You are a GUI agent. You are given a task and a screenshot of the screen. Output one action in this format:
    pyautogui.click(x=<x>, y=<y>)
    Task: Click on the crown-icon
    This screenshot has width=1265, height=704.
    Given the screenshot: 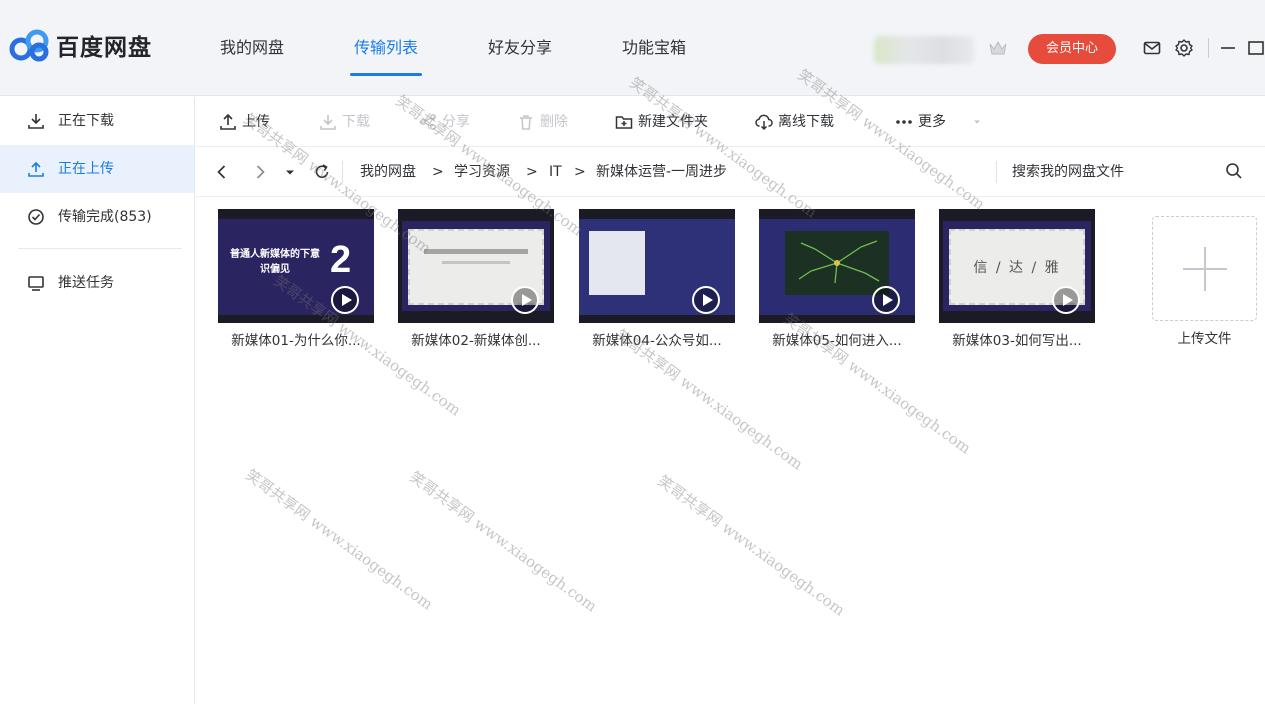 What is the action you would take?
    pyautogui.click(x=998, y=48)
    